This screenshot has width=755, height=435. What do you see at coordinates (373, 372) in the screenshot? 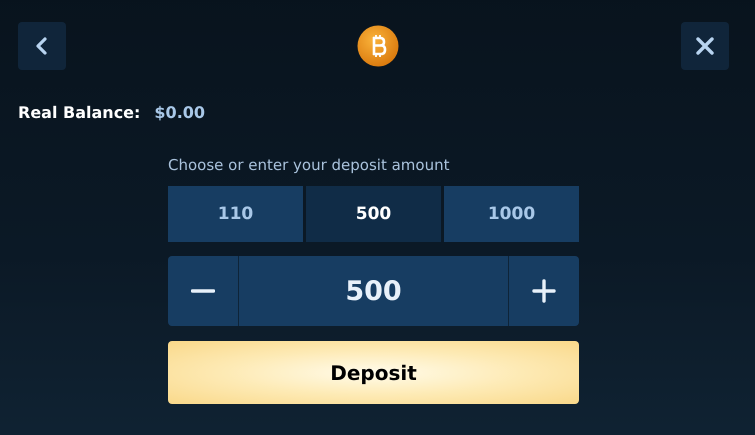
I see `deposit-button: Deposit` at bounding box center [373, 372].